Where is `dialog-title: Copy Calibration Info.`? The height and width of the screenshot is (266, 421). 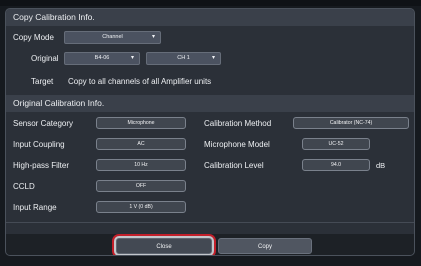 dialog-title: Copy Calibration Info. is located at coordinates (210, 17).